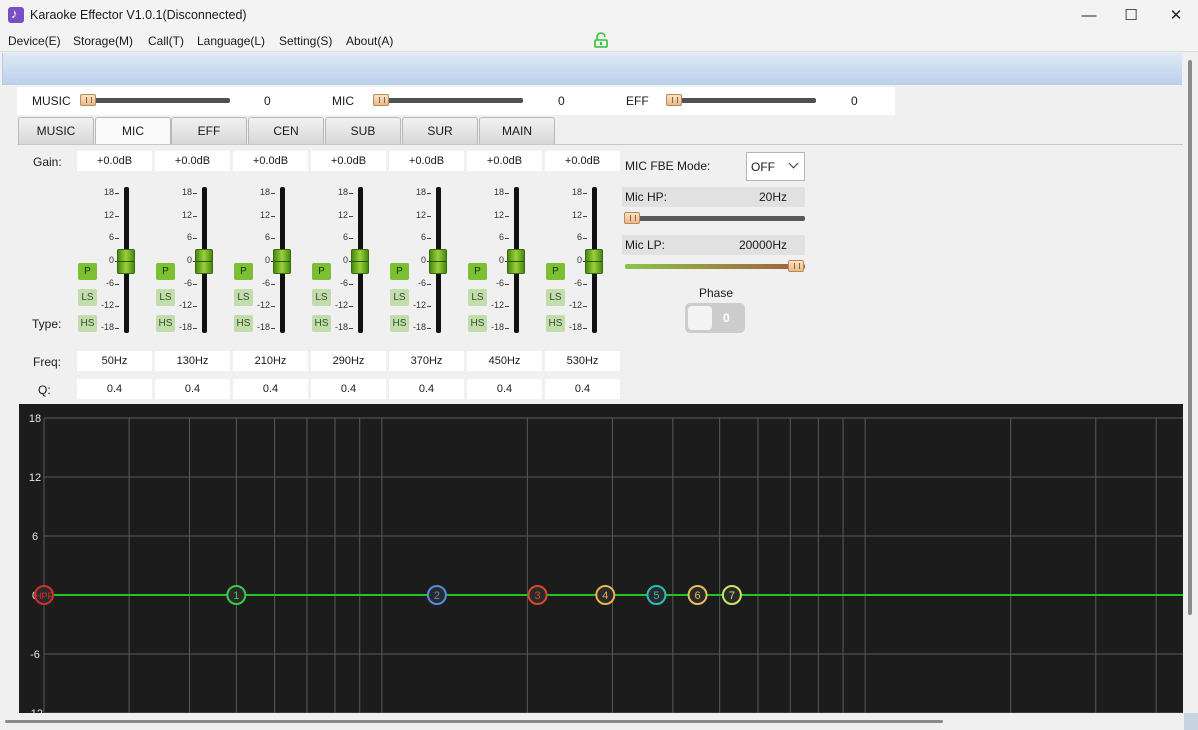 The image size is (1198, 730). Describe the element at coordinates (56, 130) in the screenshot. I see `tab-music: MUSIC` at that location.